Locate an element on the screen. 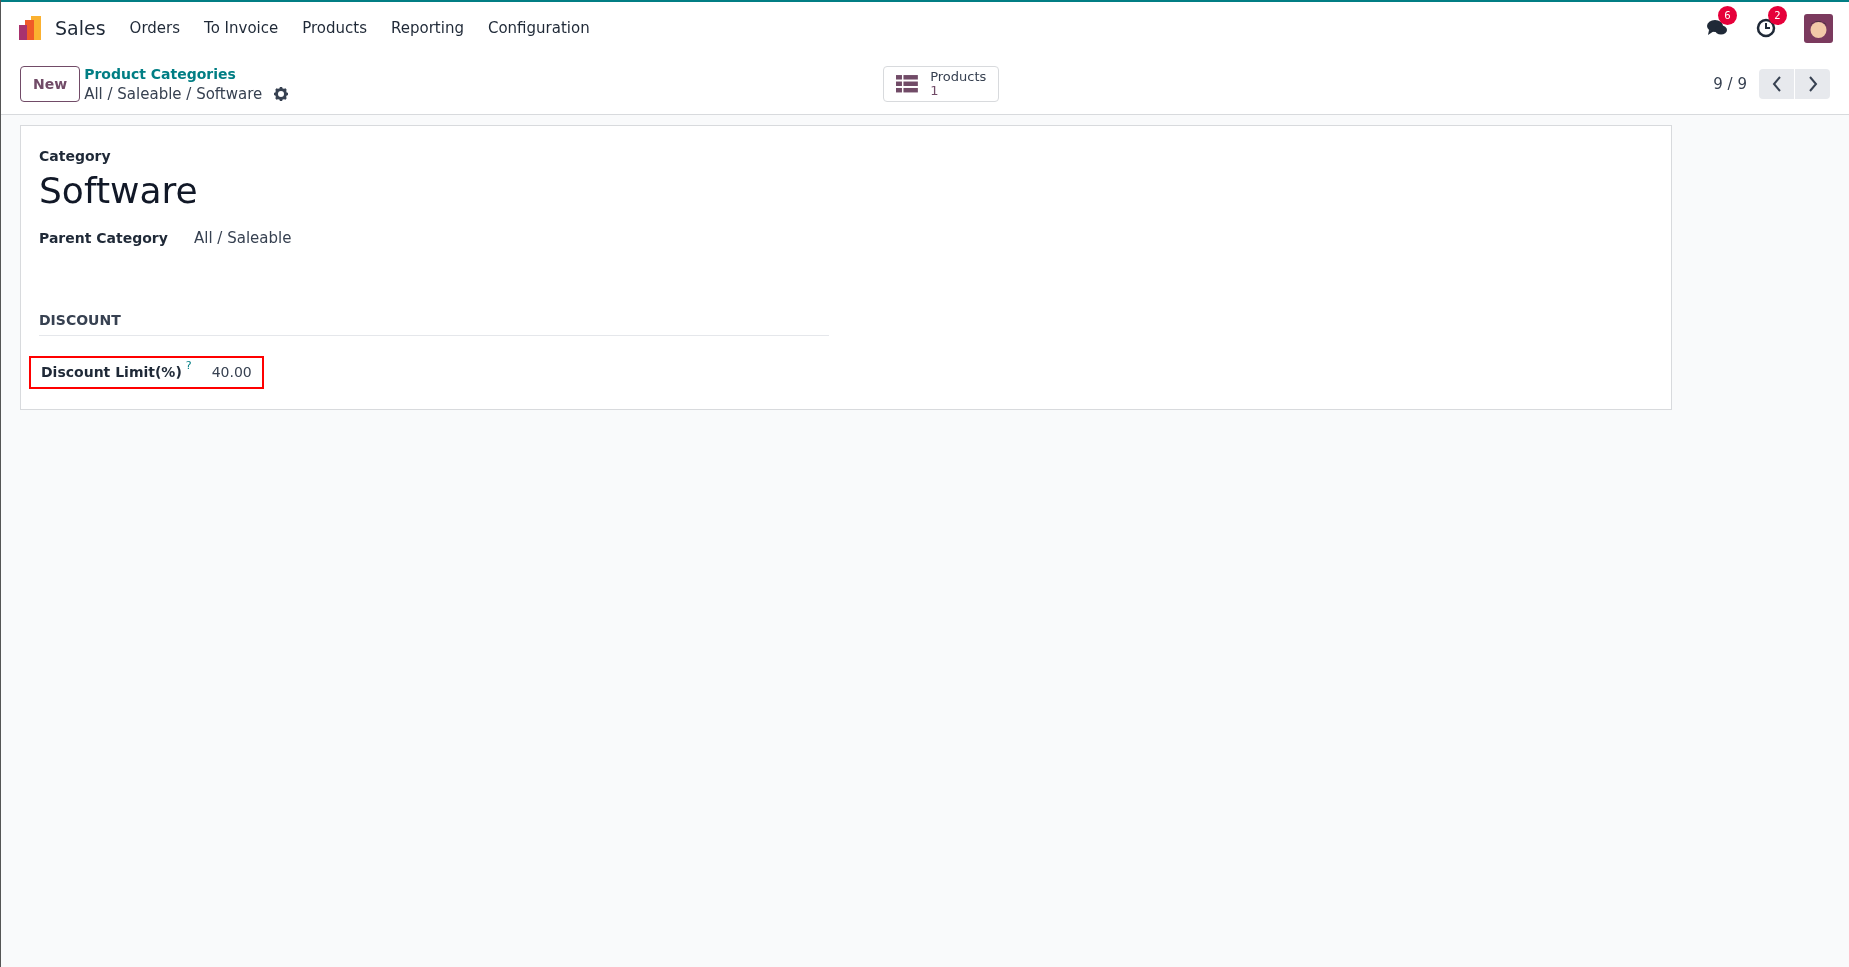 Image resolution: width=1849 pixels, height=967 pixels. breadcrumb-link: Product Categories is located at coordinates (186, 74).